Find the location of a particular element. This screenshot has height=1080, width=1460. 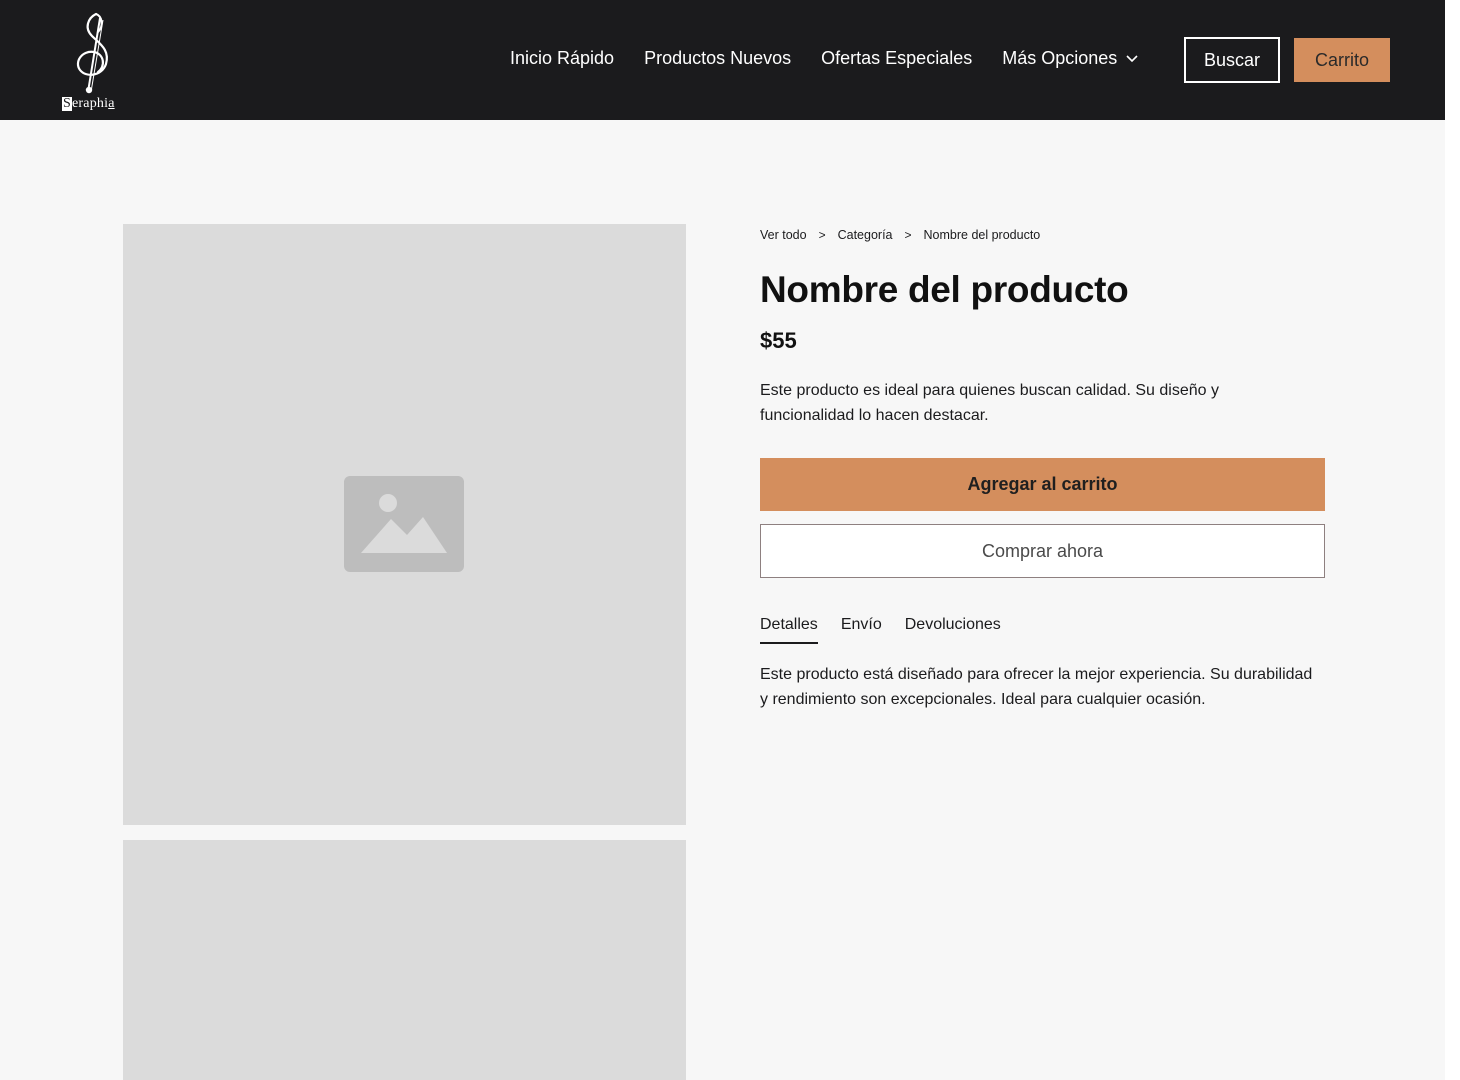

brand-wordmark: Seraphia is located at coordinates (88, 103).